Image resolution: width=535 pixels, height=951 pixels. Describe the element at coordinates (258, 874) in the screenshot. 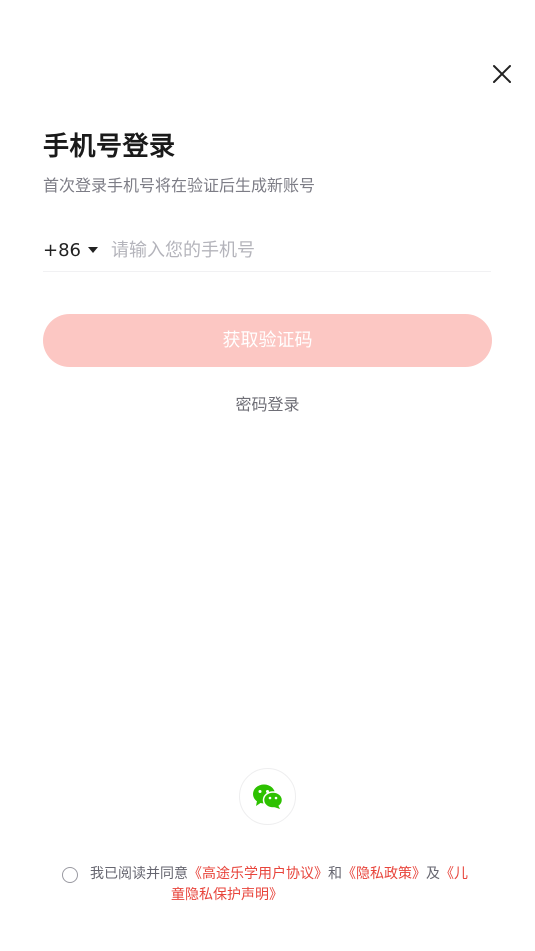

I see `user-agreement-link: 《高途乐学用户协议》` at that location.